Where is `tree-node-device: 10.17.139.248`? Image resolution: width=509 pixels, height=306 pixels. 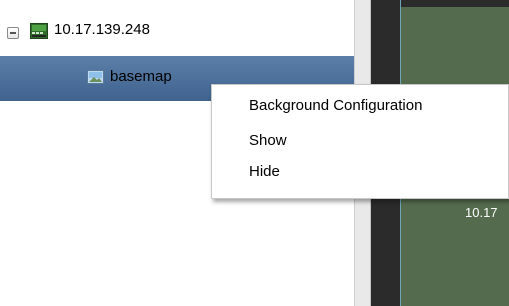 tree-node-device: 10.17.139.248 is located at coordinates (177, 29).